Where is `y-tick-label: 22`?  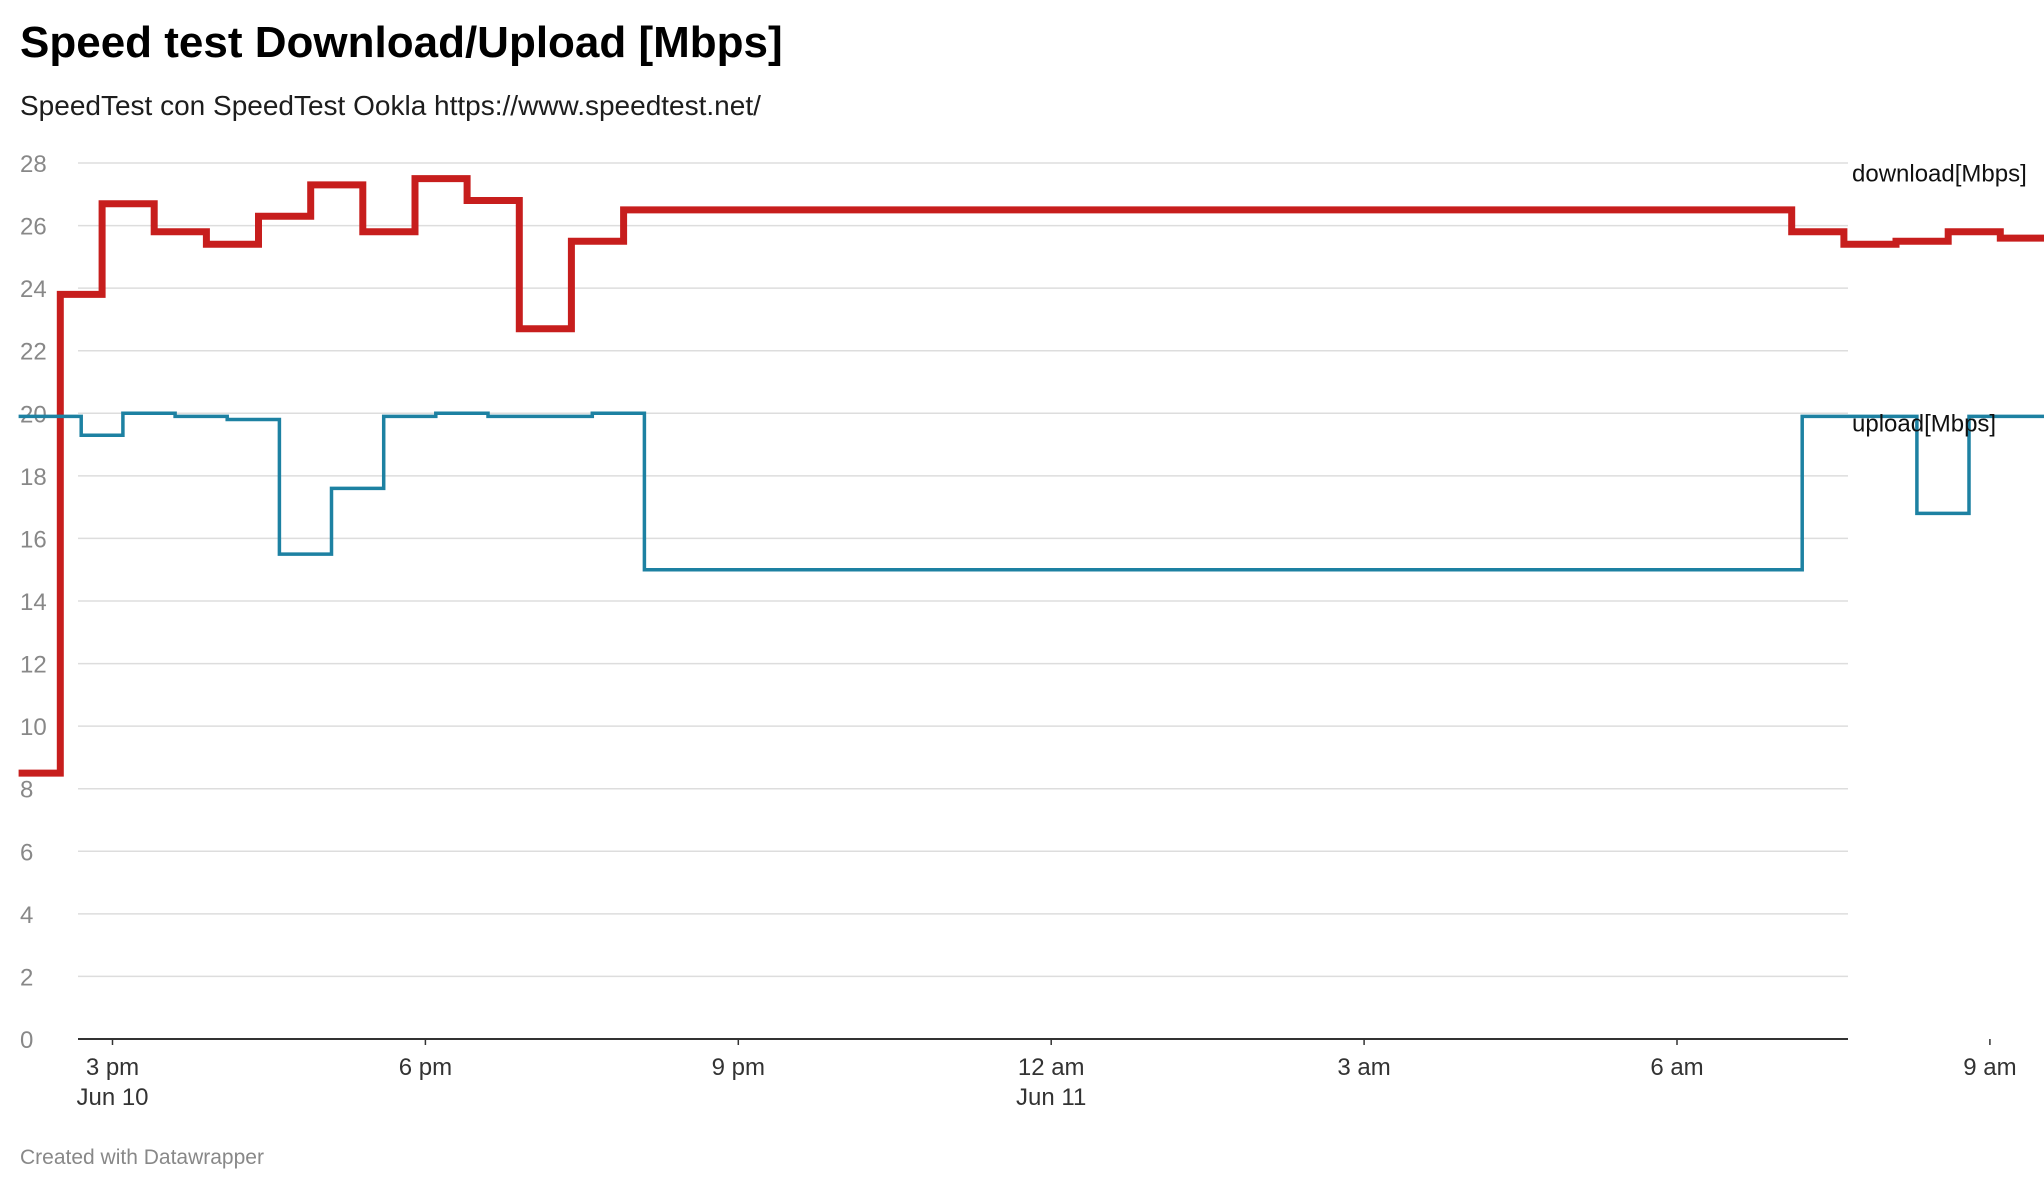
y-tick-label: 22 is located at coordinates (33, 352).